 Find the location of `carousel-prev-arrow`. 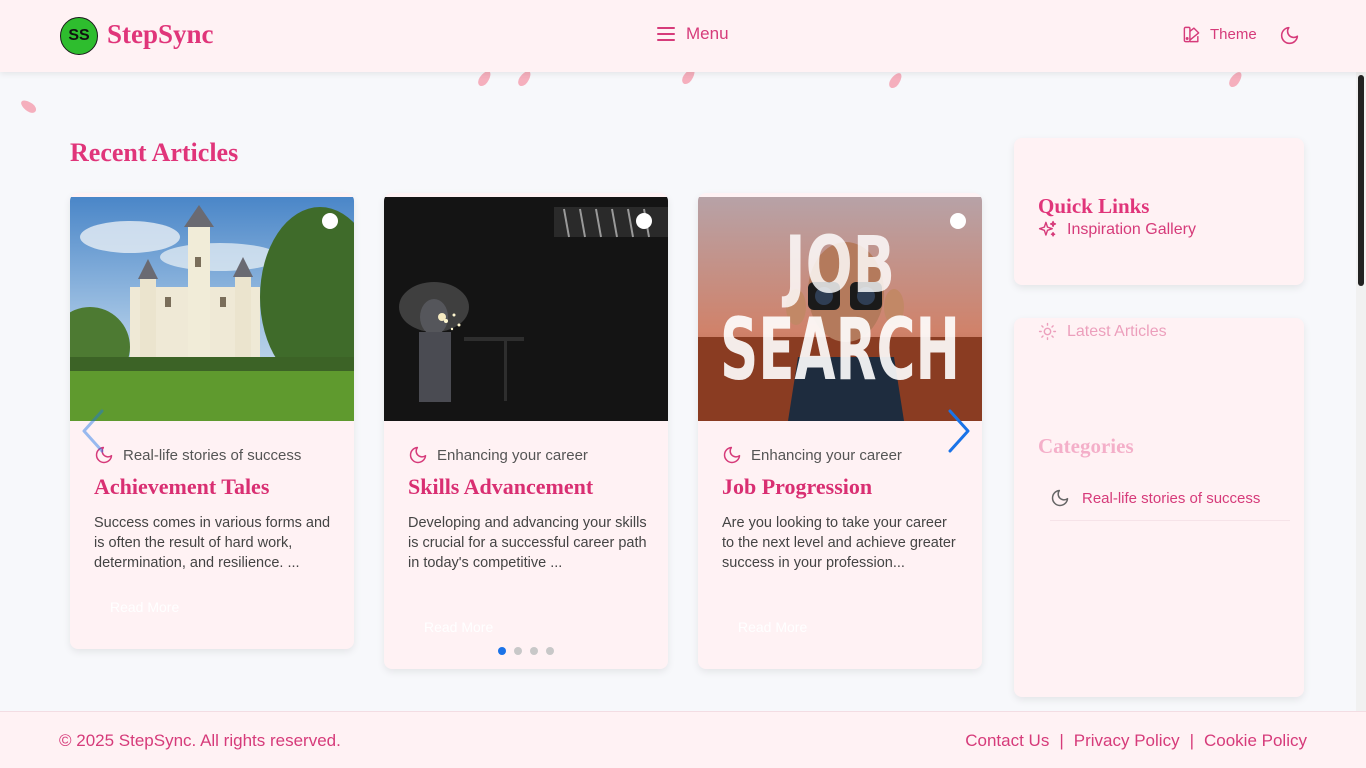

carousel-prev-arrow is located at coordinates (93, 431).